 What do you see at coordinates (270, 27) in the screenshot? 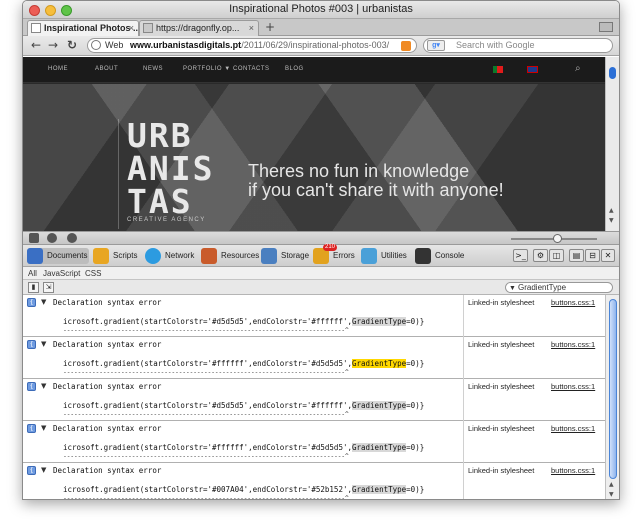
I see `new-tab-button: +` at bounding box center [270, 27].